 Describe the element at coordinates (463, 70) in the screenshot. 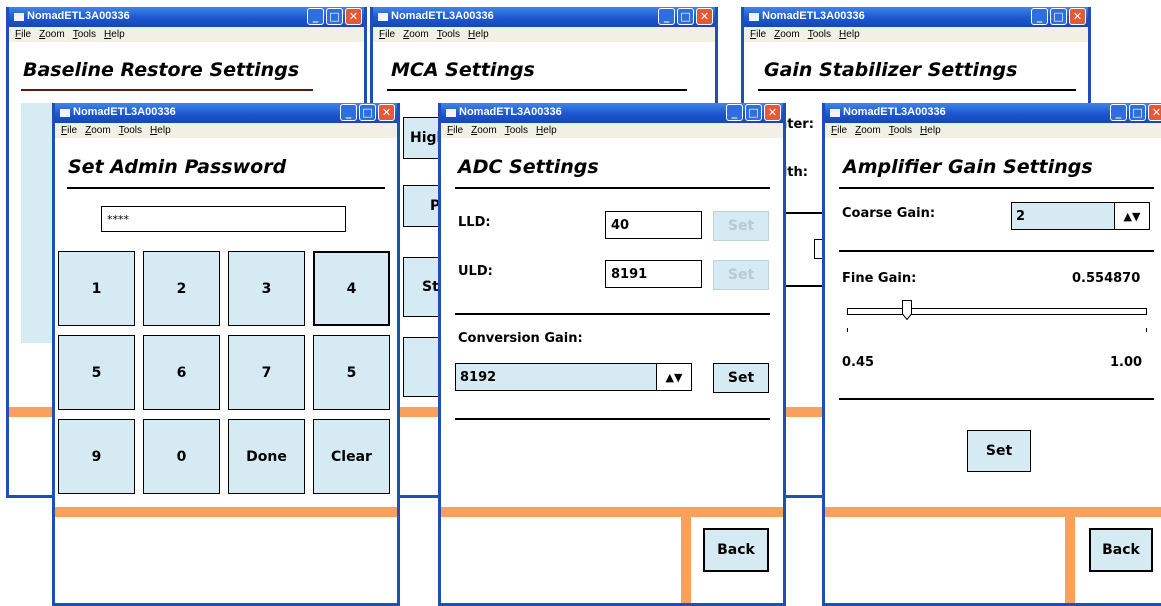

I see `page-title: MCA Settings` at that location.